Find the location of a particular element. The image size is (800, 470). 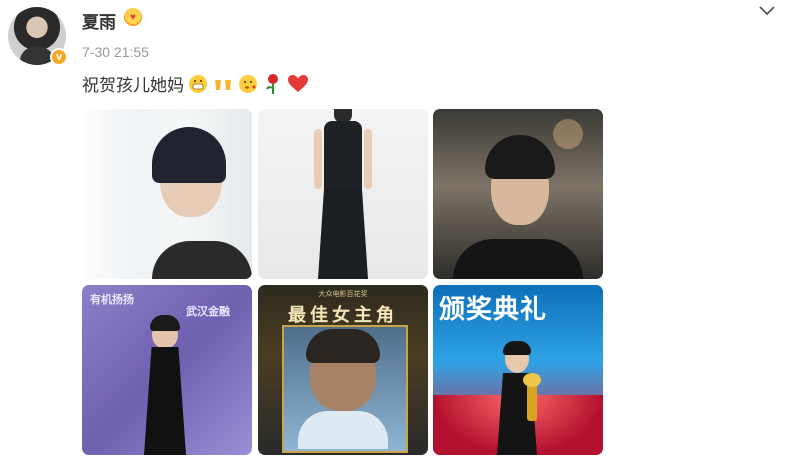

ceremony-title: 颁奖典礼 is located at coordinates (493, 310).